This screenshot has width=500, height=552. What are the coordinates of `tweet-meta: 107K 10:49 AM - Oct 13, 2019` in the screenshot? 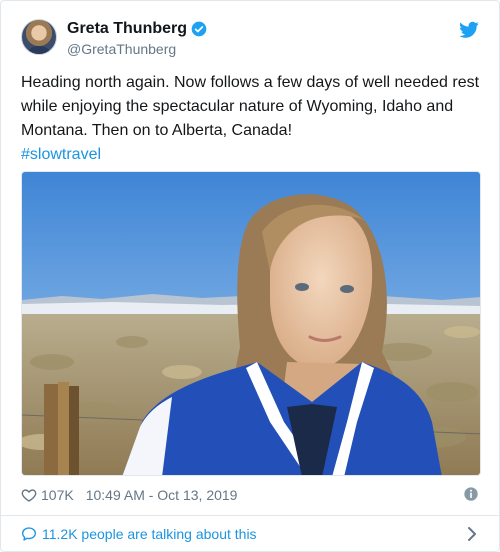 It's located at (250, 495).